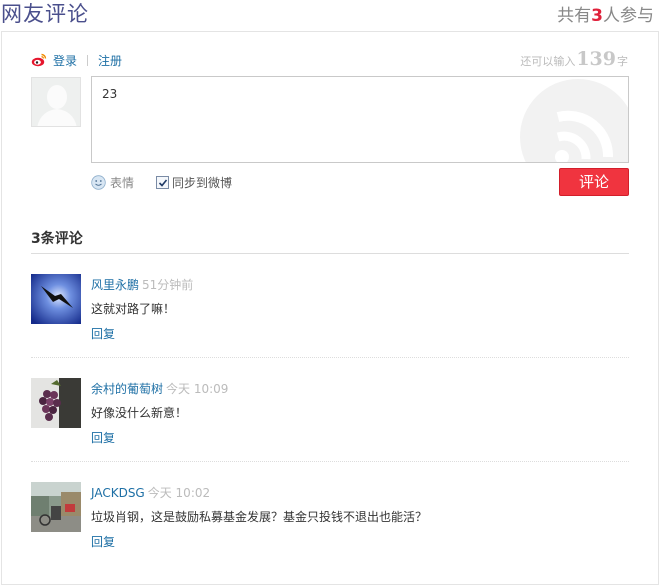 Image resolution: width=660 pixels, height=587 pixels. I want to click on composer-tools: 表情 同步到微博, so click(161, 182).